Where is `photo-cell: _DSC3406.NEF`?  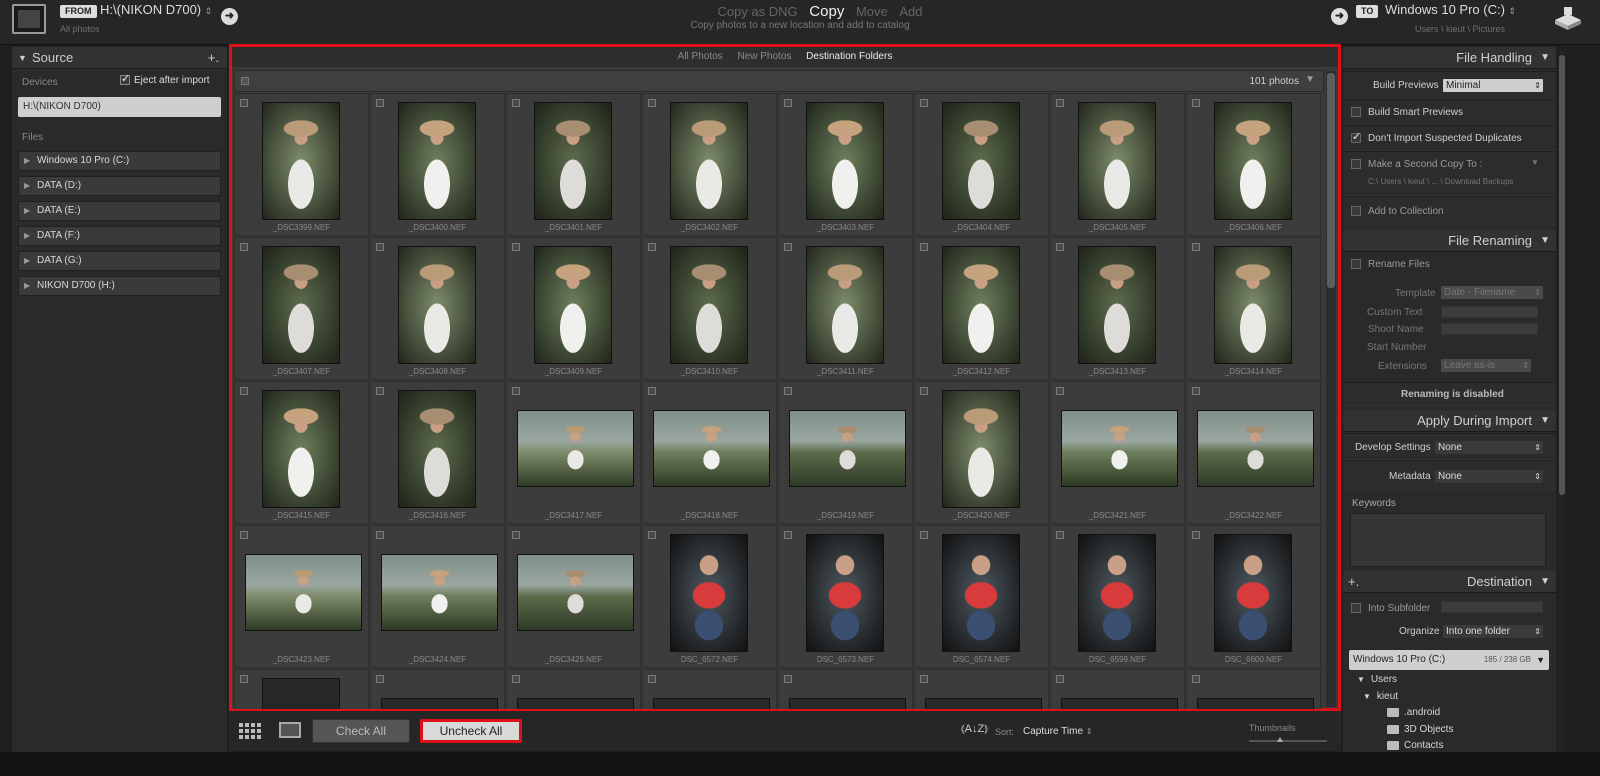
photo-cell: _DSC3406.NEF is located at coordinates (1253, 164).